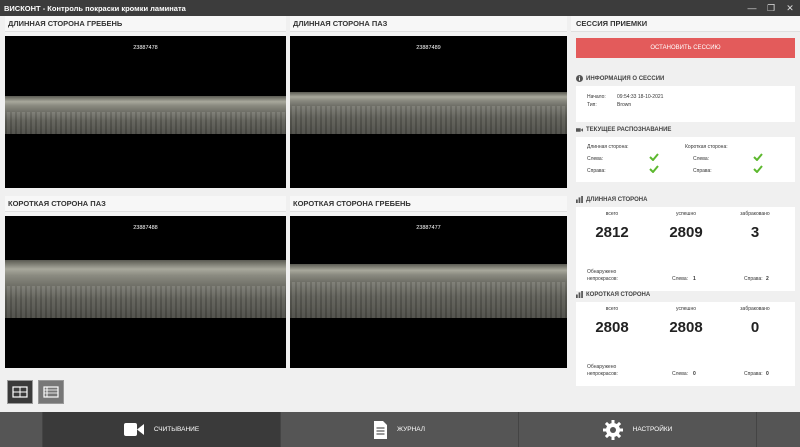 This screenshot has height=447, width=800. I want to click on camera-title: ДЛИННАЯ СТОРОНА ГРЕБЕНЬ, so click(145, 24).